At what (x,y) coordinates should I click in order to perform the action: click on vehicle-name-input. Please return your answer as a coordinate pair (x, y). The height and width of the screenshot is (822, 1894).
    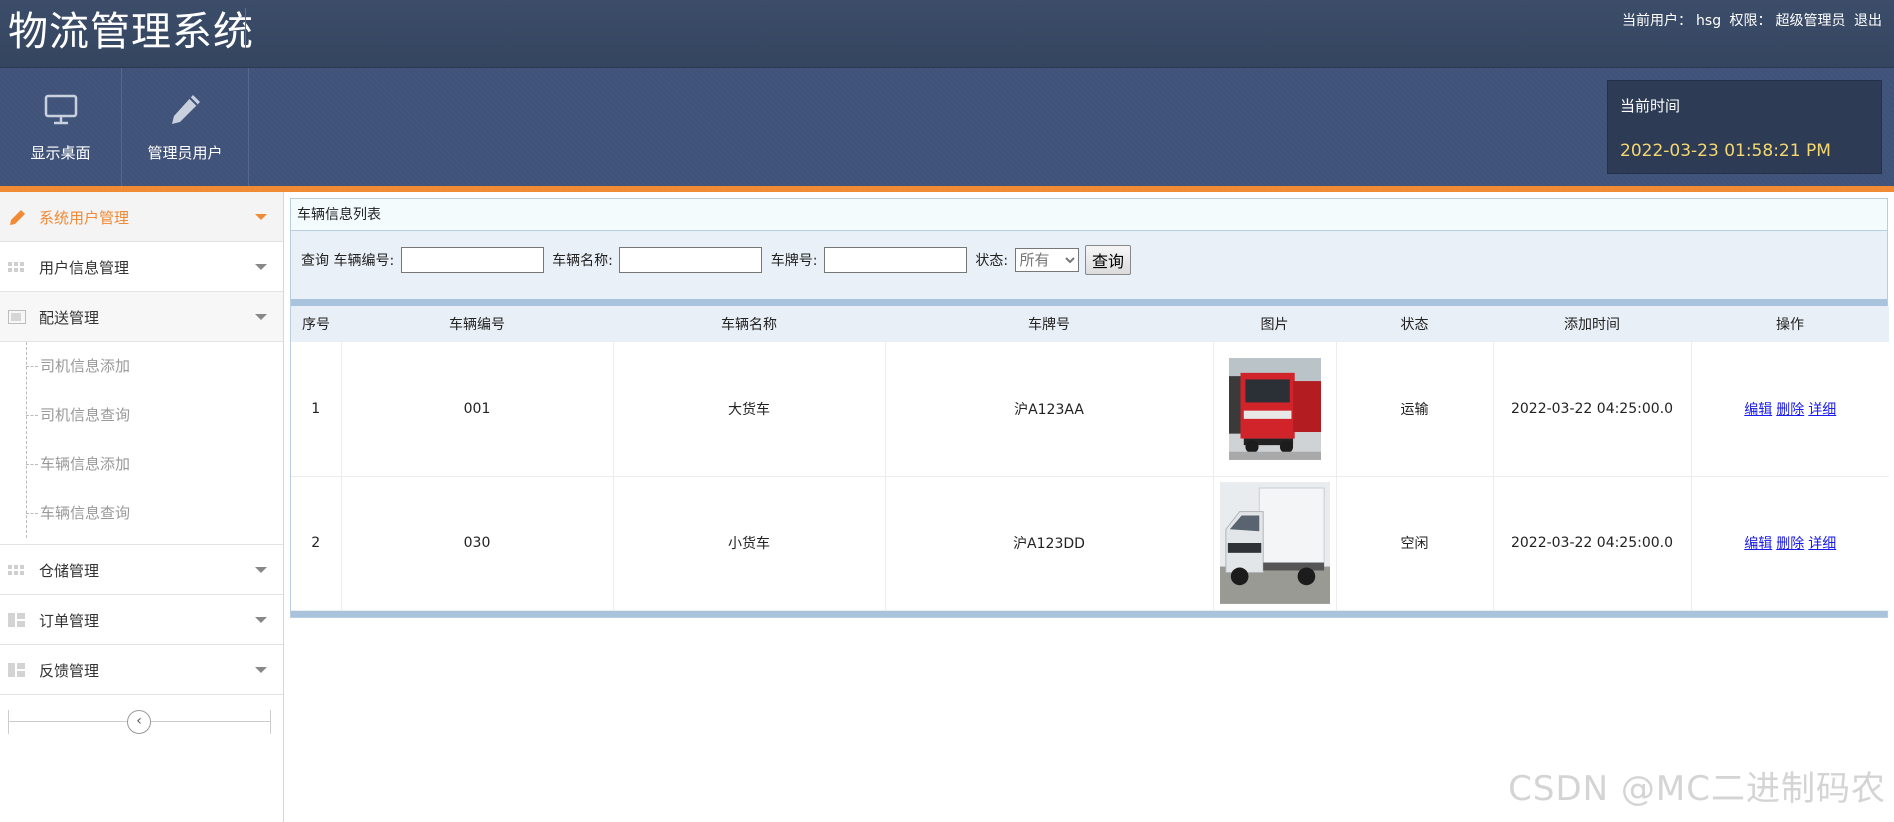
    Looking at the image, I should click on (691, 260).